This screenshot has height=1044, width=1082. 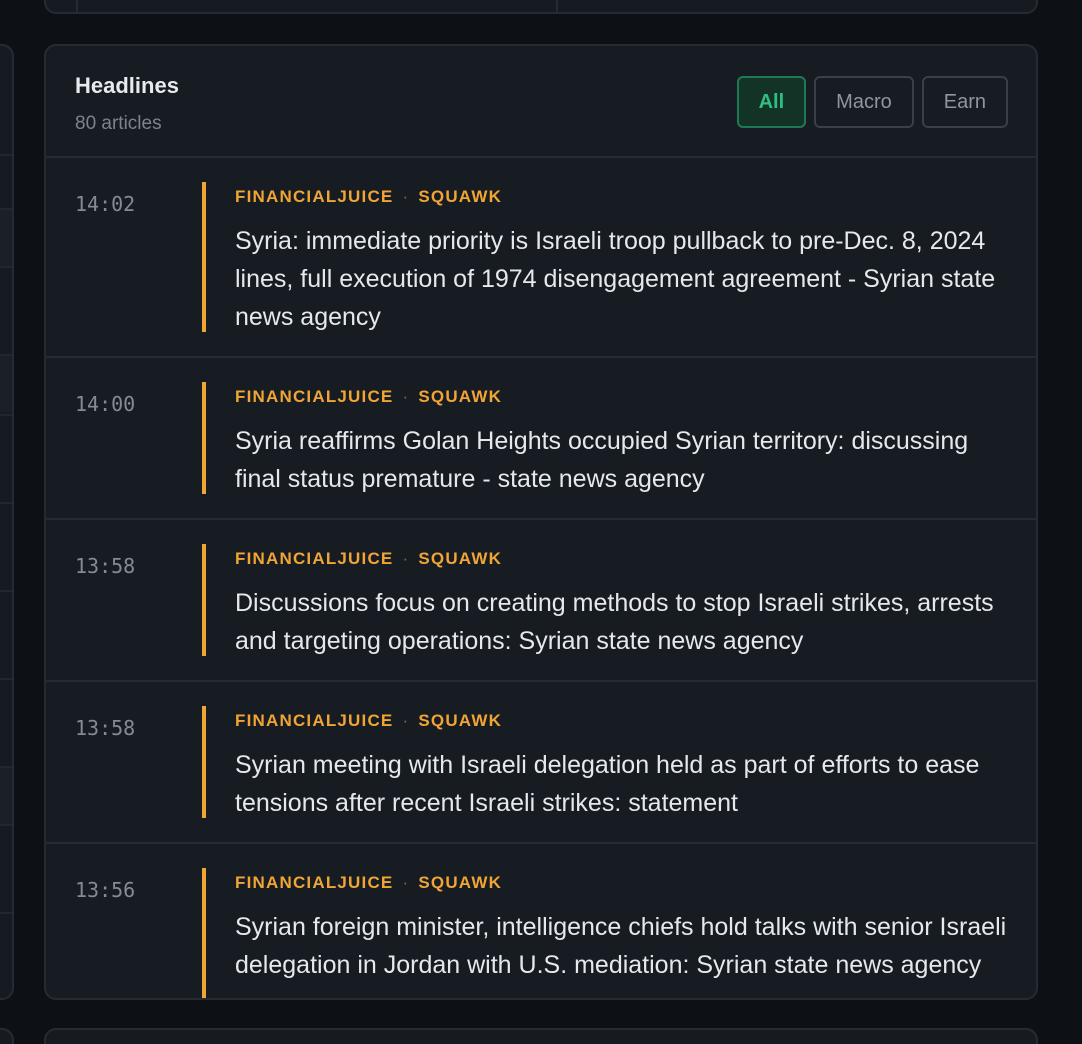 I want to click on filter-group: All Macro Earn, so click(x=872, y=102).